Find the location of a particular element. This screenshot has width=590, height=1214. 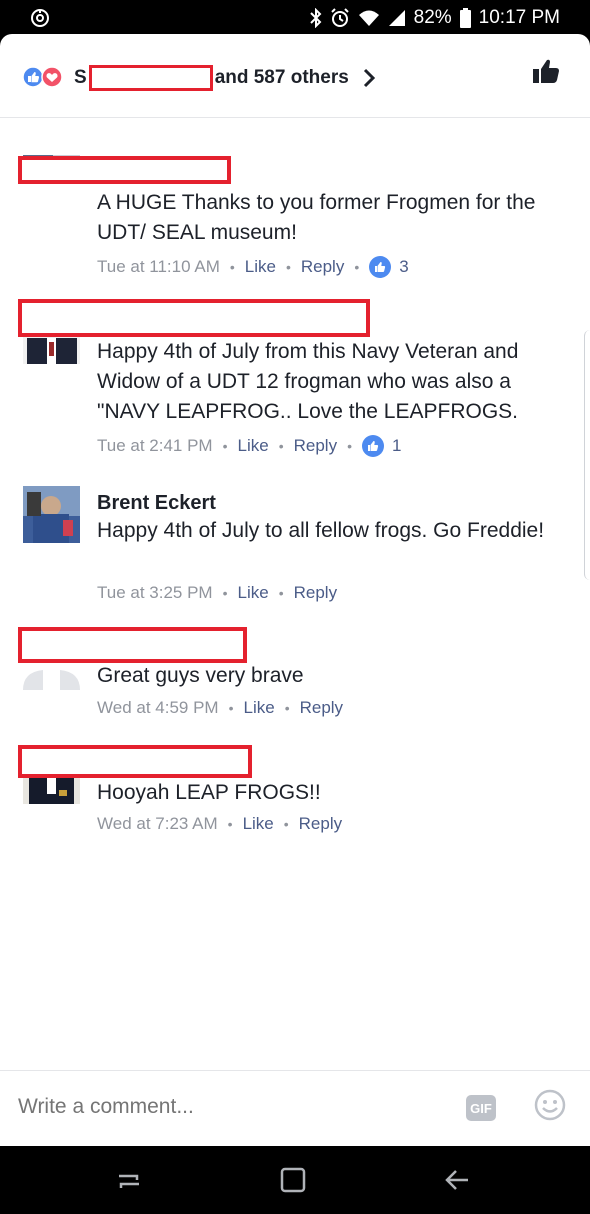

status-icons: 82% 10:17 PM is located at coordinates (434, 18).